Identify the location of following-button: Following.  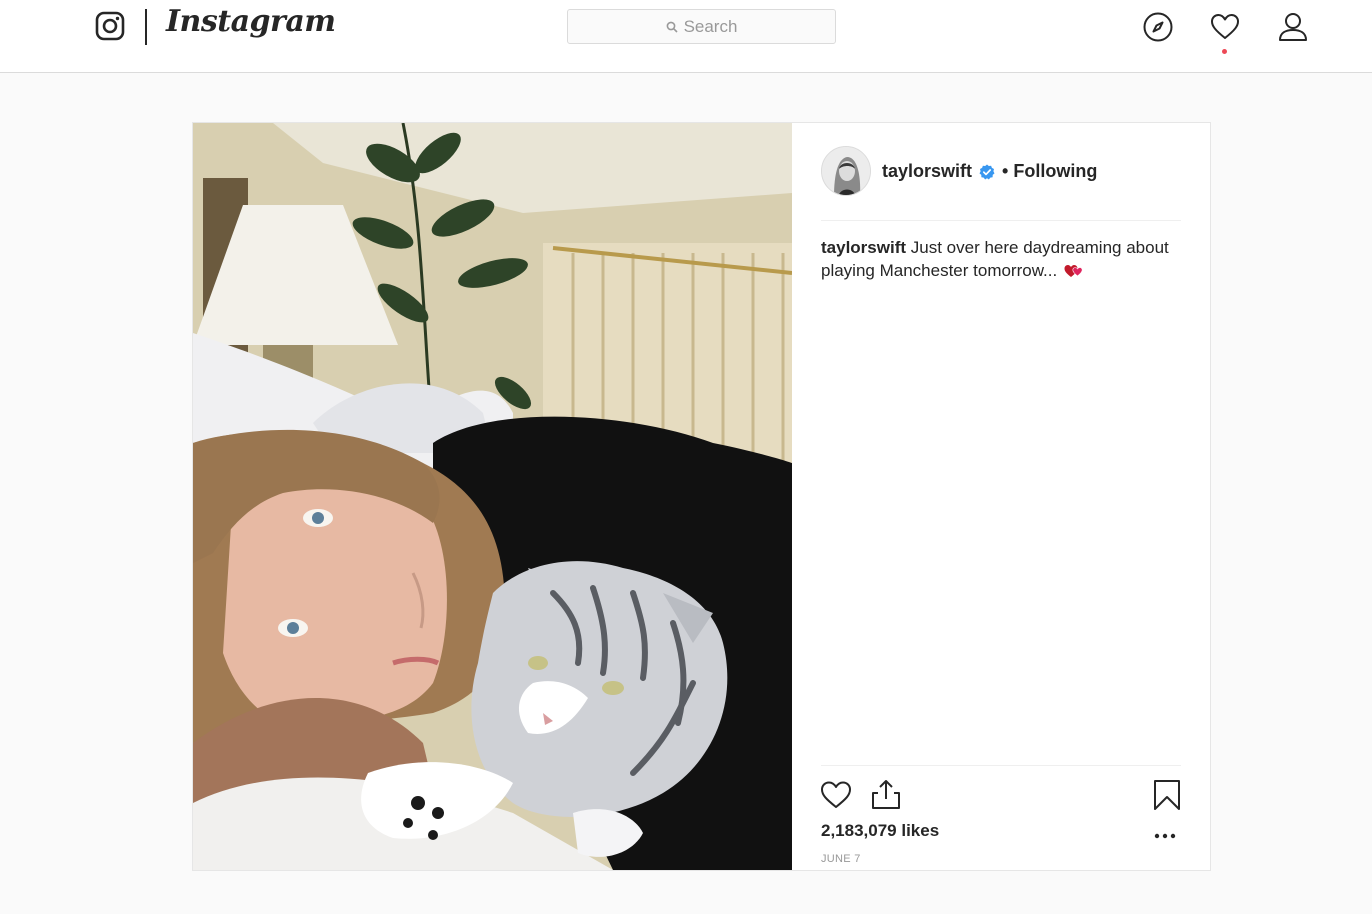
(1055, 171).